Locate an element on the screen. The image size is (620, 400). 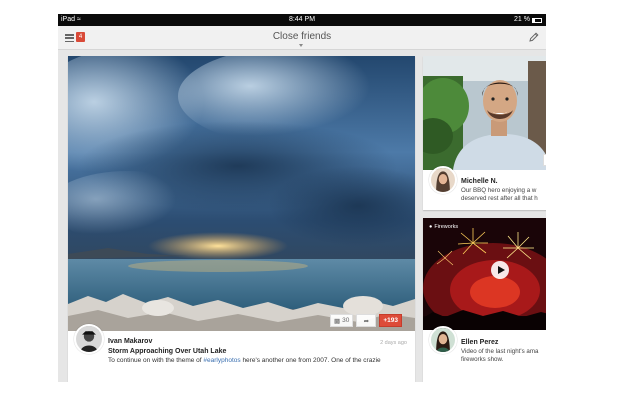
timestamp: 2 days ago is located at coordinates (393, 343).